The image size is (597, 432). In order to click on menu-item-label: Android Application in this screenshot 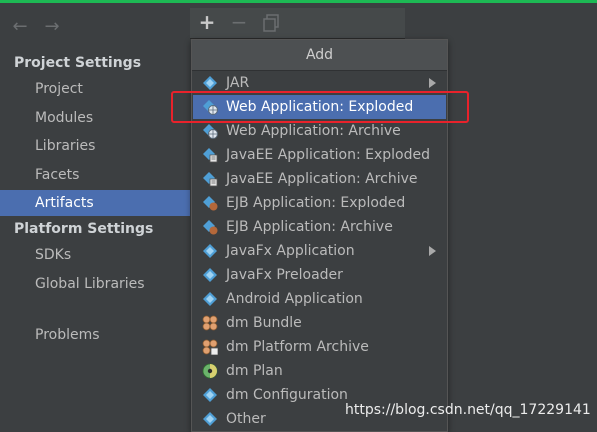, I will do `click(294, 299)`.